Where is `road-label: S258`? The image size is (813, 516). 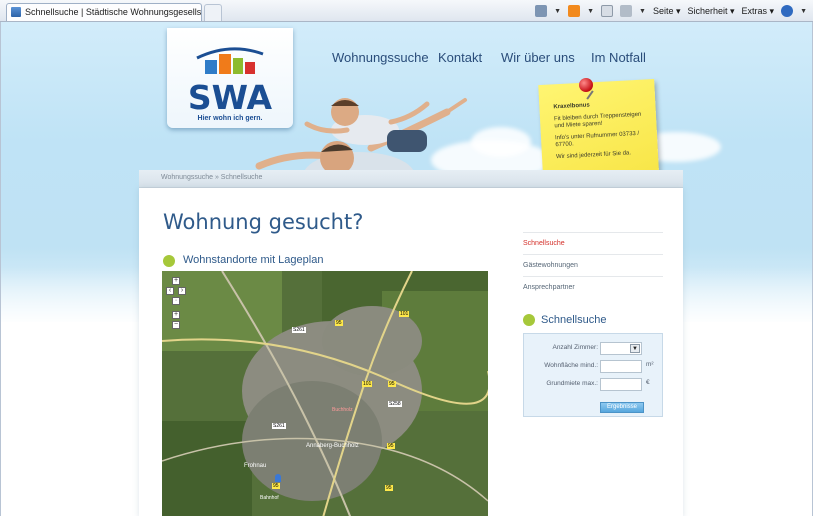 road-label: S258 is located at coordinates (395, 404).